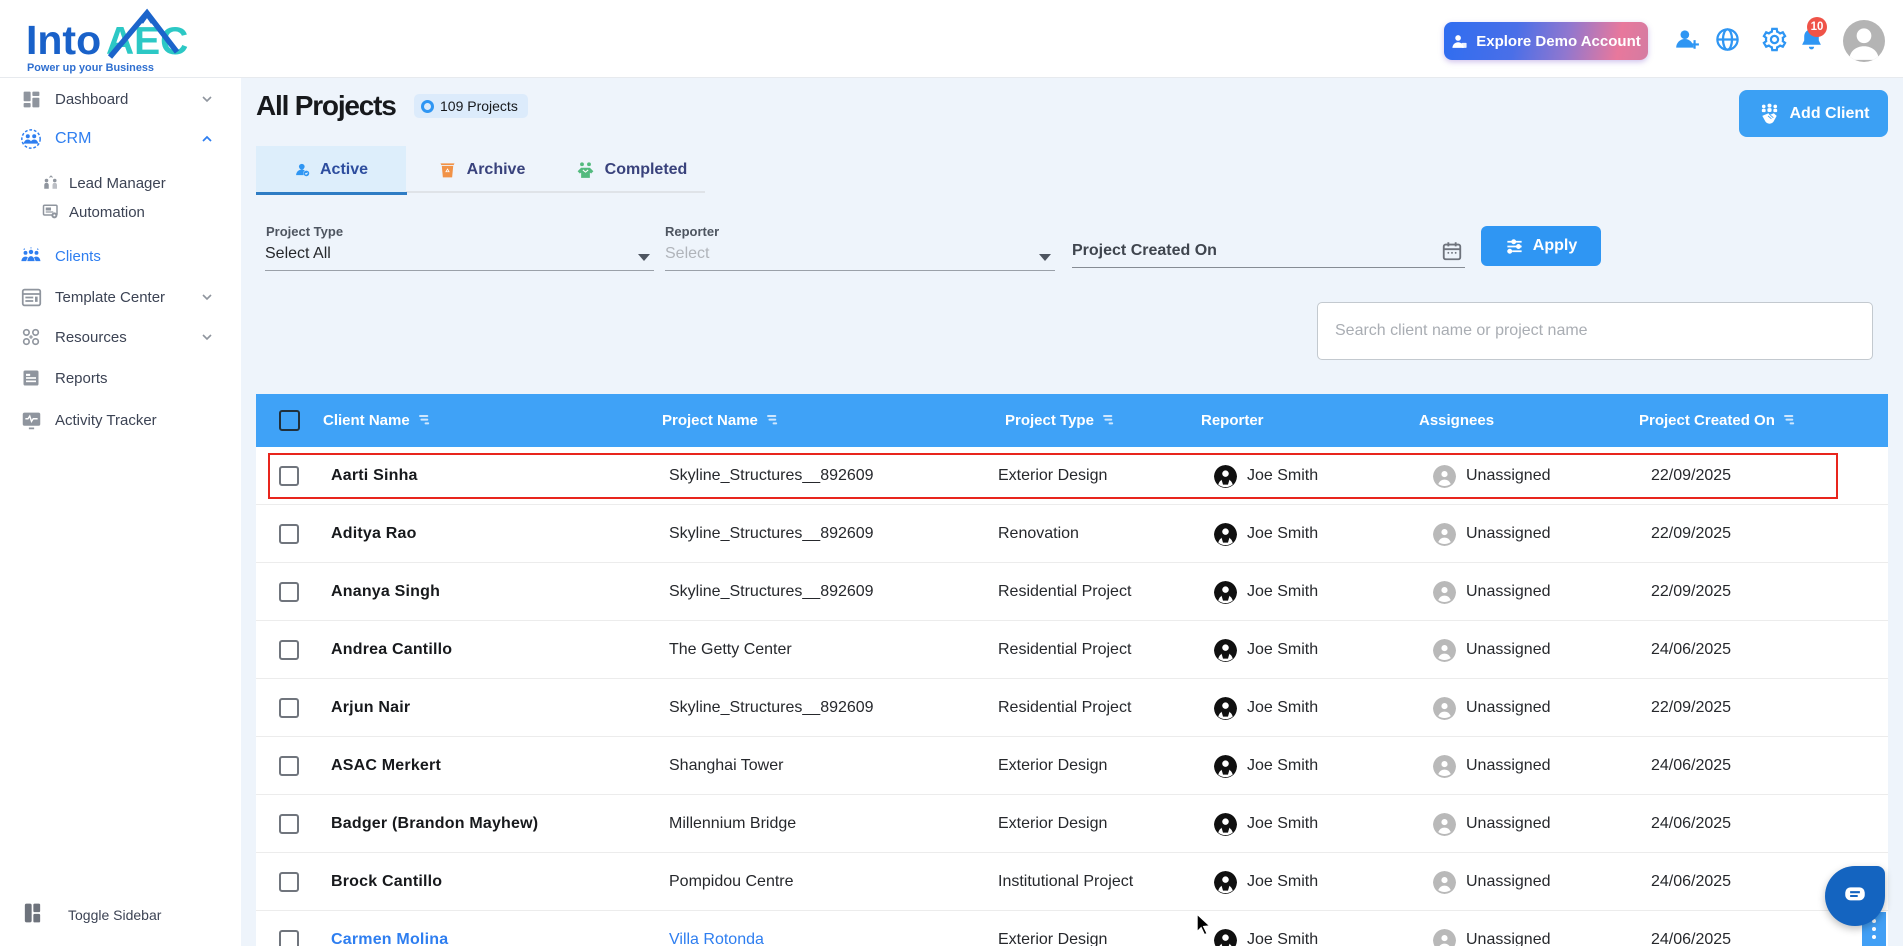 Image resolution: width=1903 pixels, height=946 pixels. I want to click on svg-text: AEC, so click(147, 41).